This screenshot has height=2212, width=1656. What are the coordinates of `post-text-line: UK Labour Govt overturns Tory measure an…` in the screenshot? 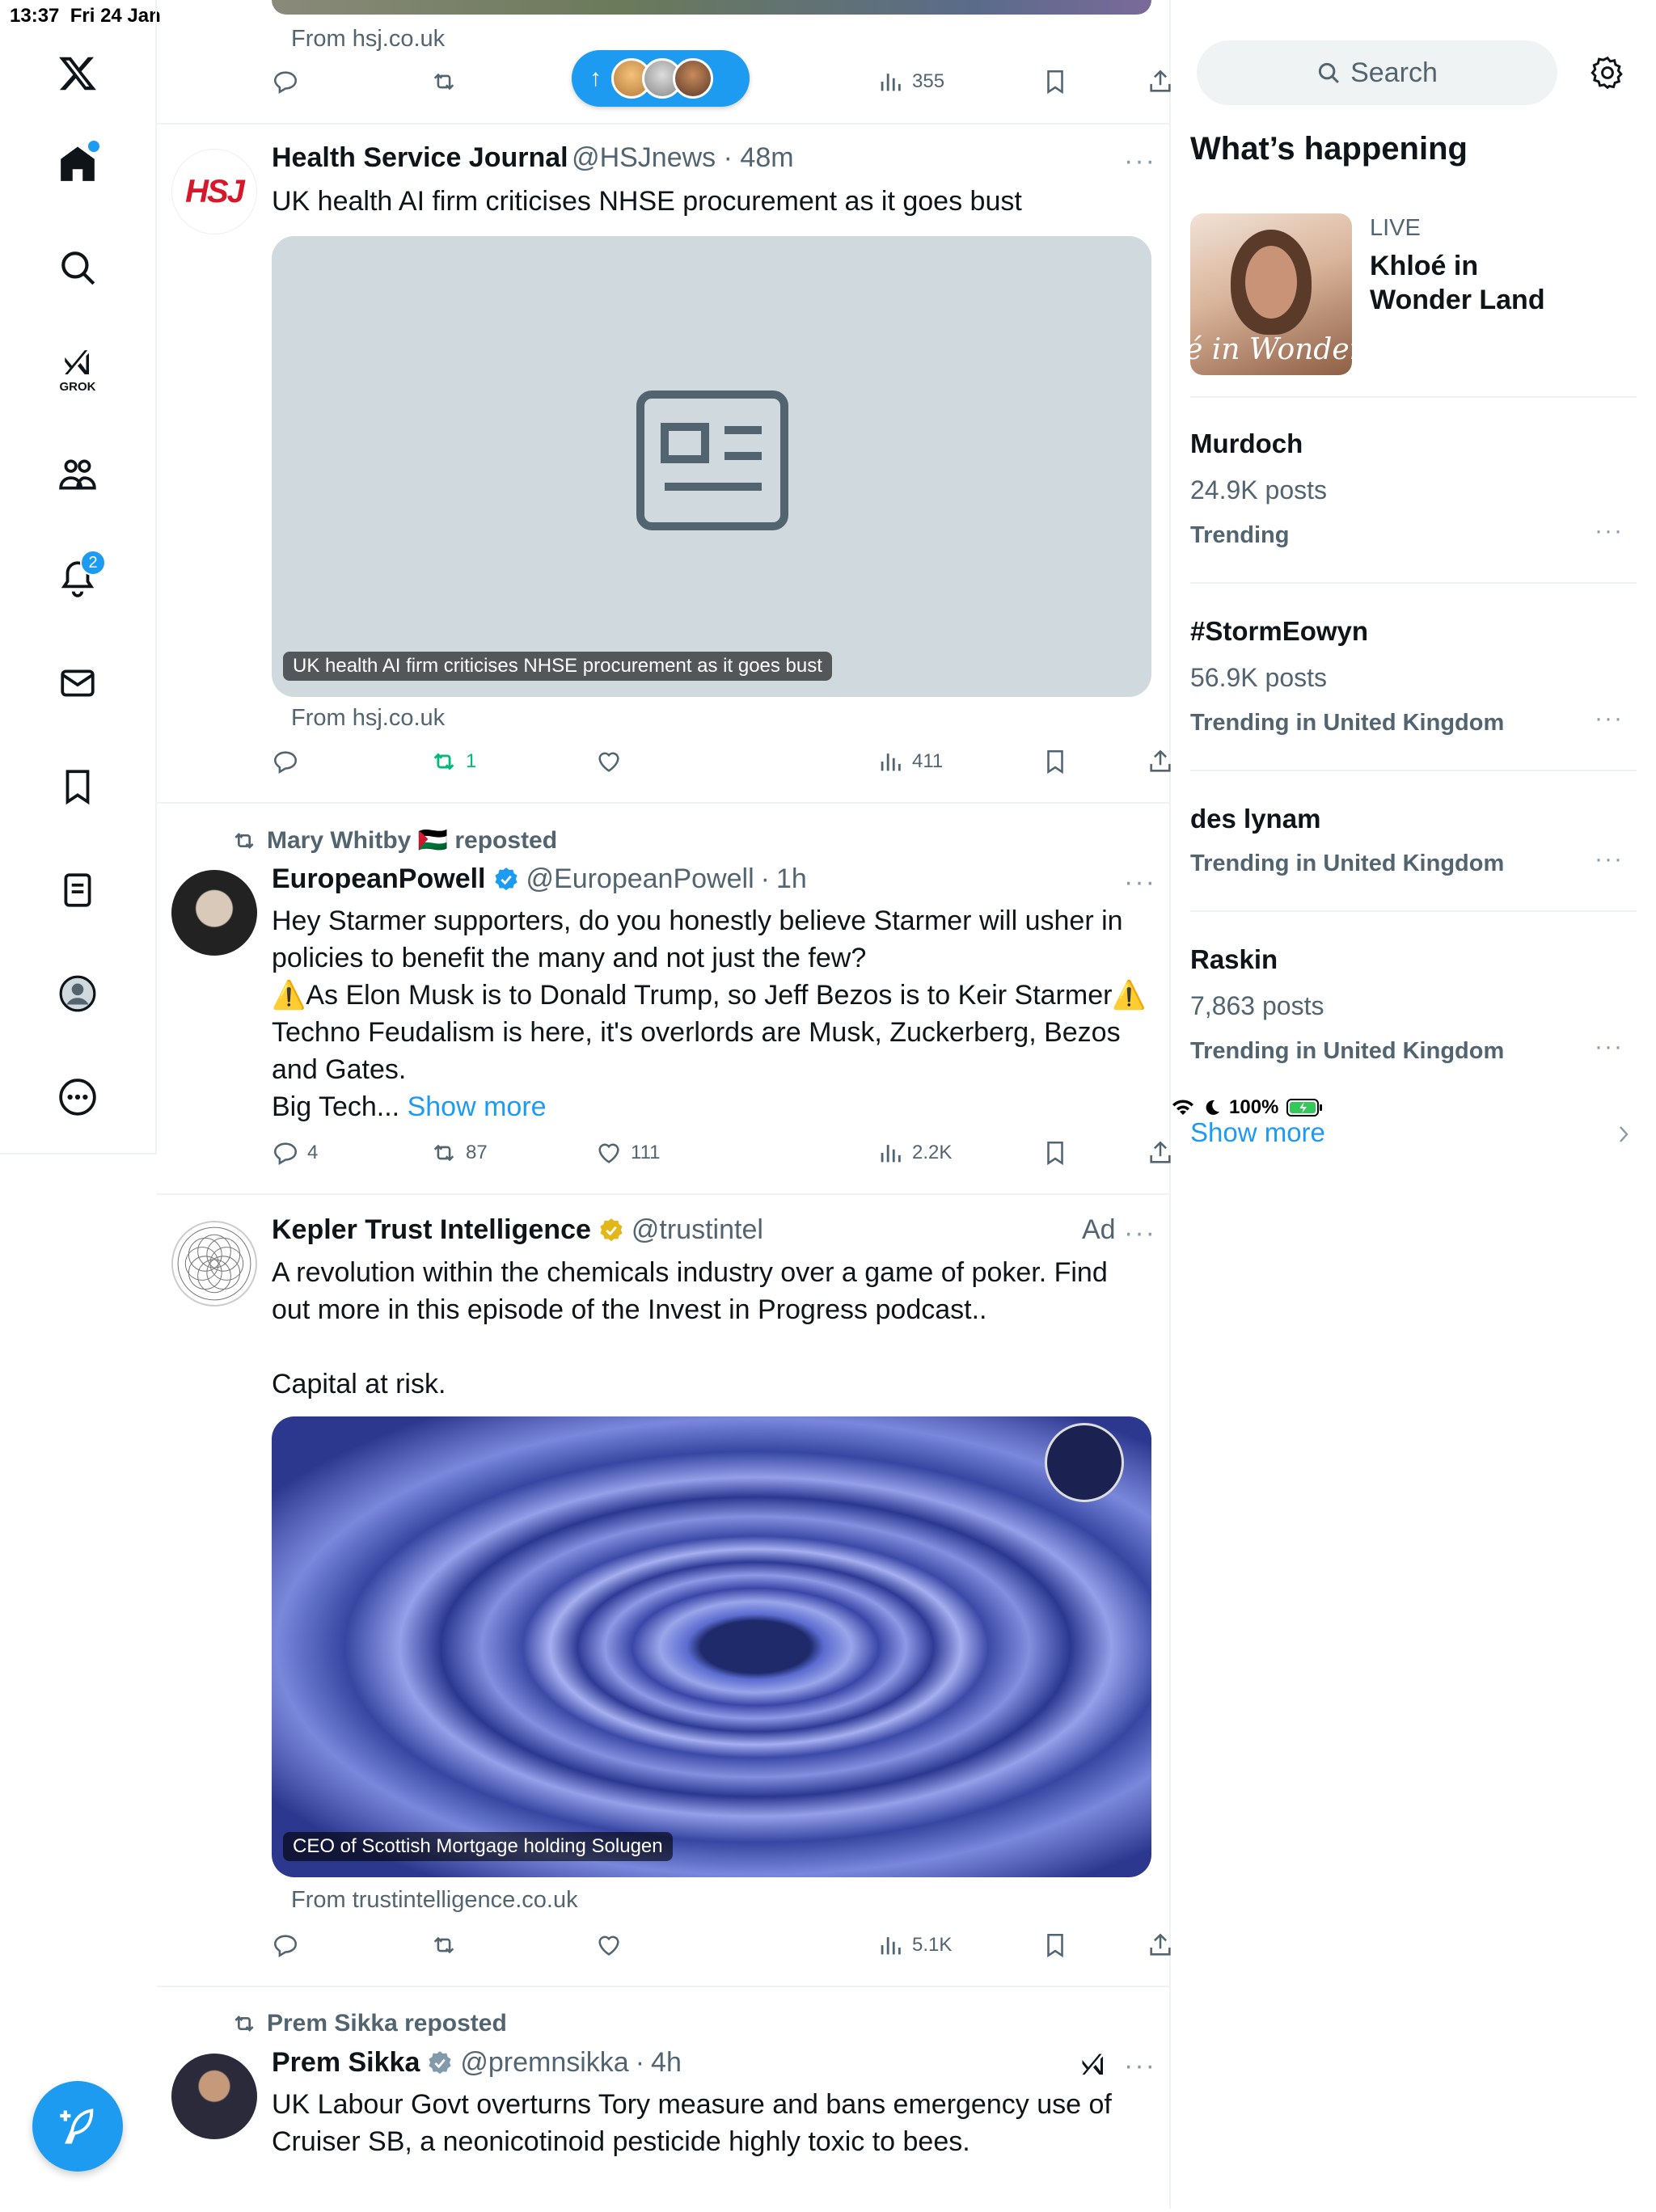 It's located at (692, 2105).